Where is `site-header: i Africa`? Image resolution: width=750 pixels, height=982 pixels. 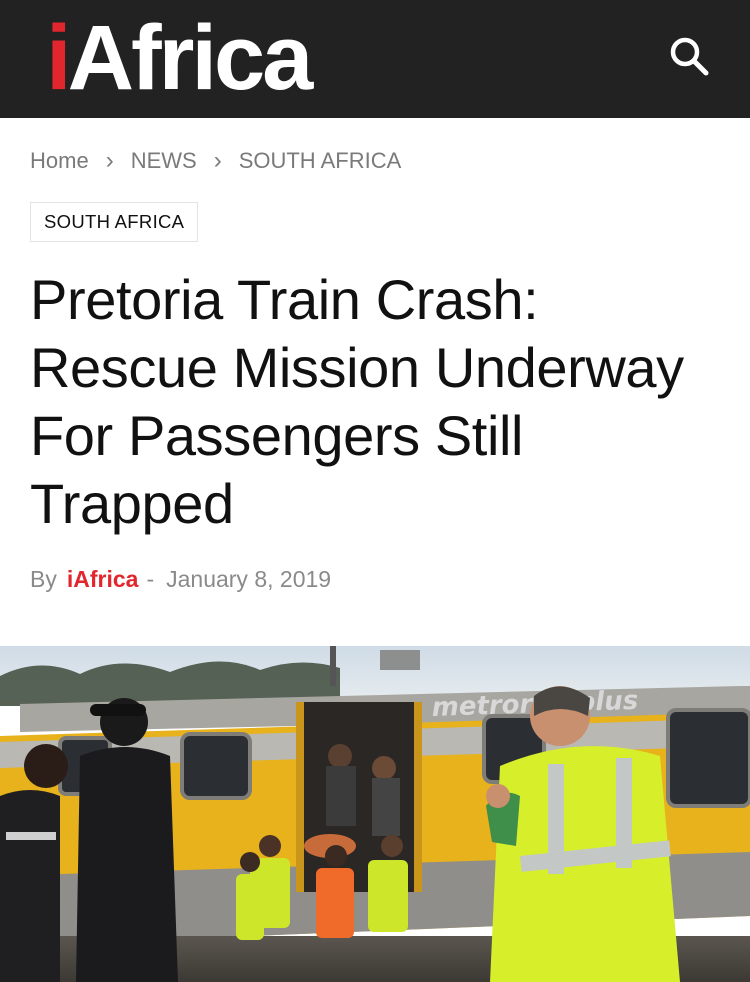
site-header: i Africa is located at coordinates (375, 59).